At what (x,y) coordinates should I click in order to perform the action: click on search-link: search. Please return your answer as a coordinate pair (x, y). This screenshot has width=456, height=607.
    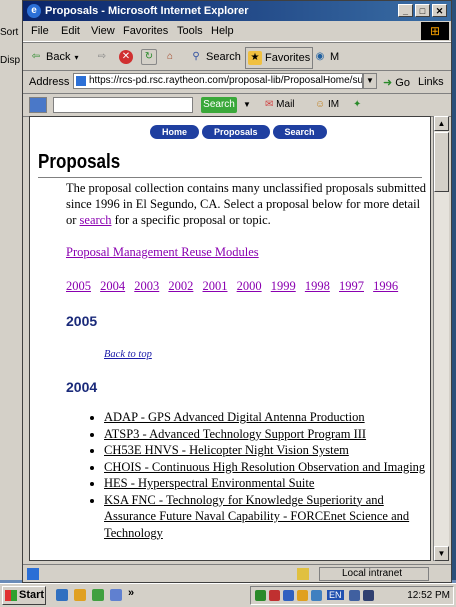
    Looking at the image, I should click on (96, 220).